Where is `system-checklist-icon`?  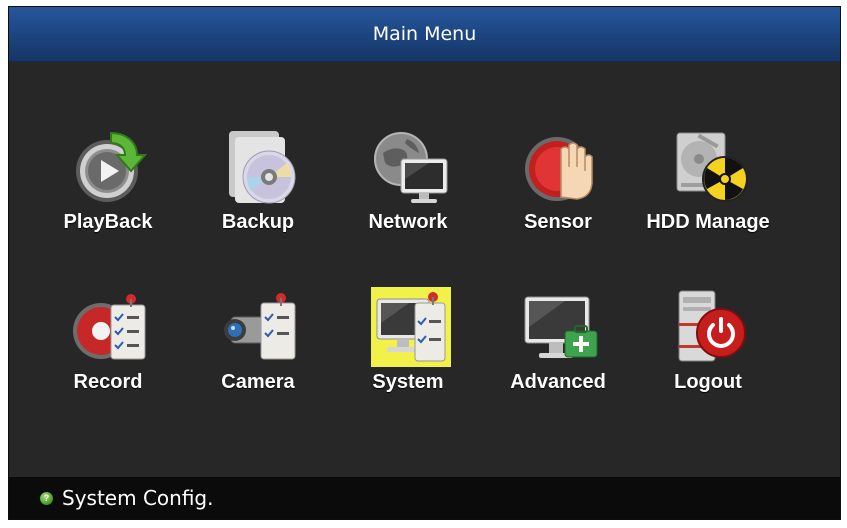
system-checklist-icon is located at coordinates (411, 327).